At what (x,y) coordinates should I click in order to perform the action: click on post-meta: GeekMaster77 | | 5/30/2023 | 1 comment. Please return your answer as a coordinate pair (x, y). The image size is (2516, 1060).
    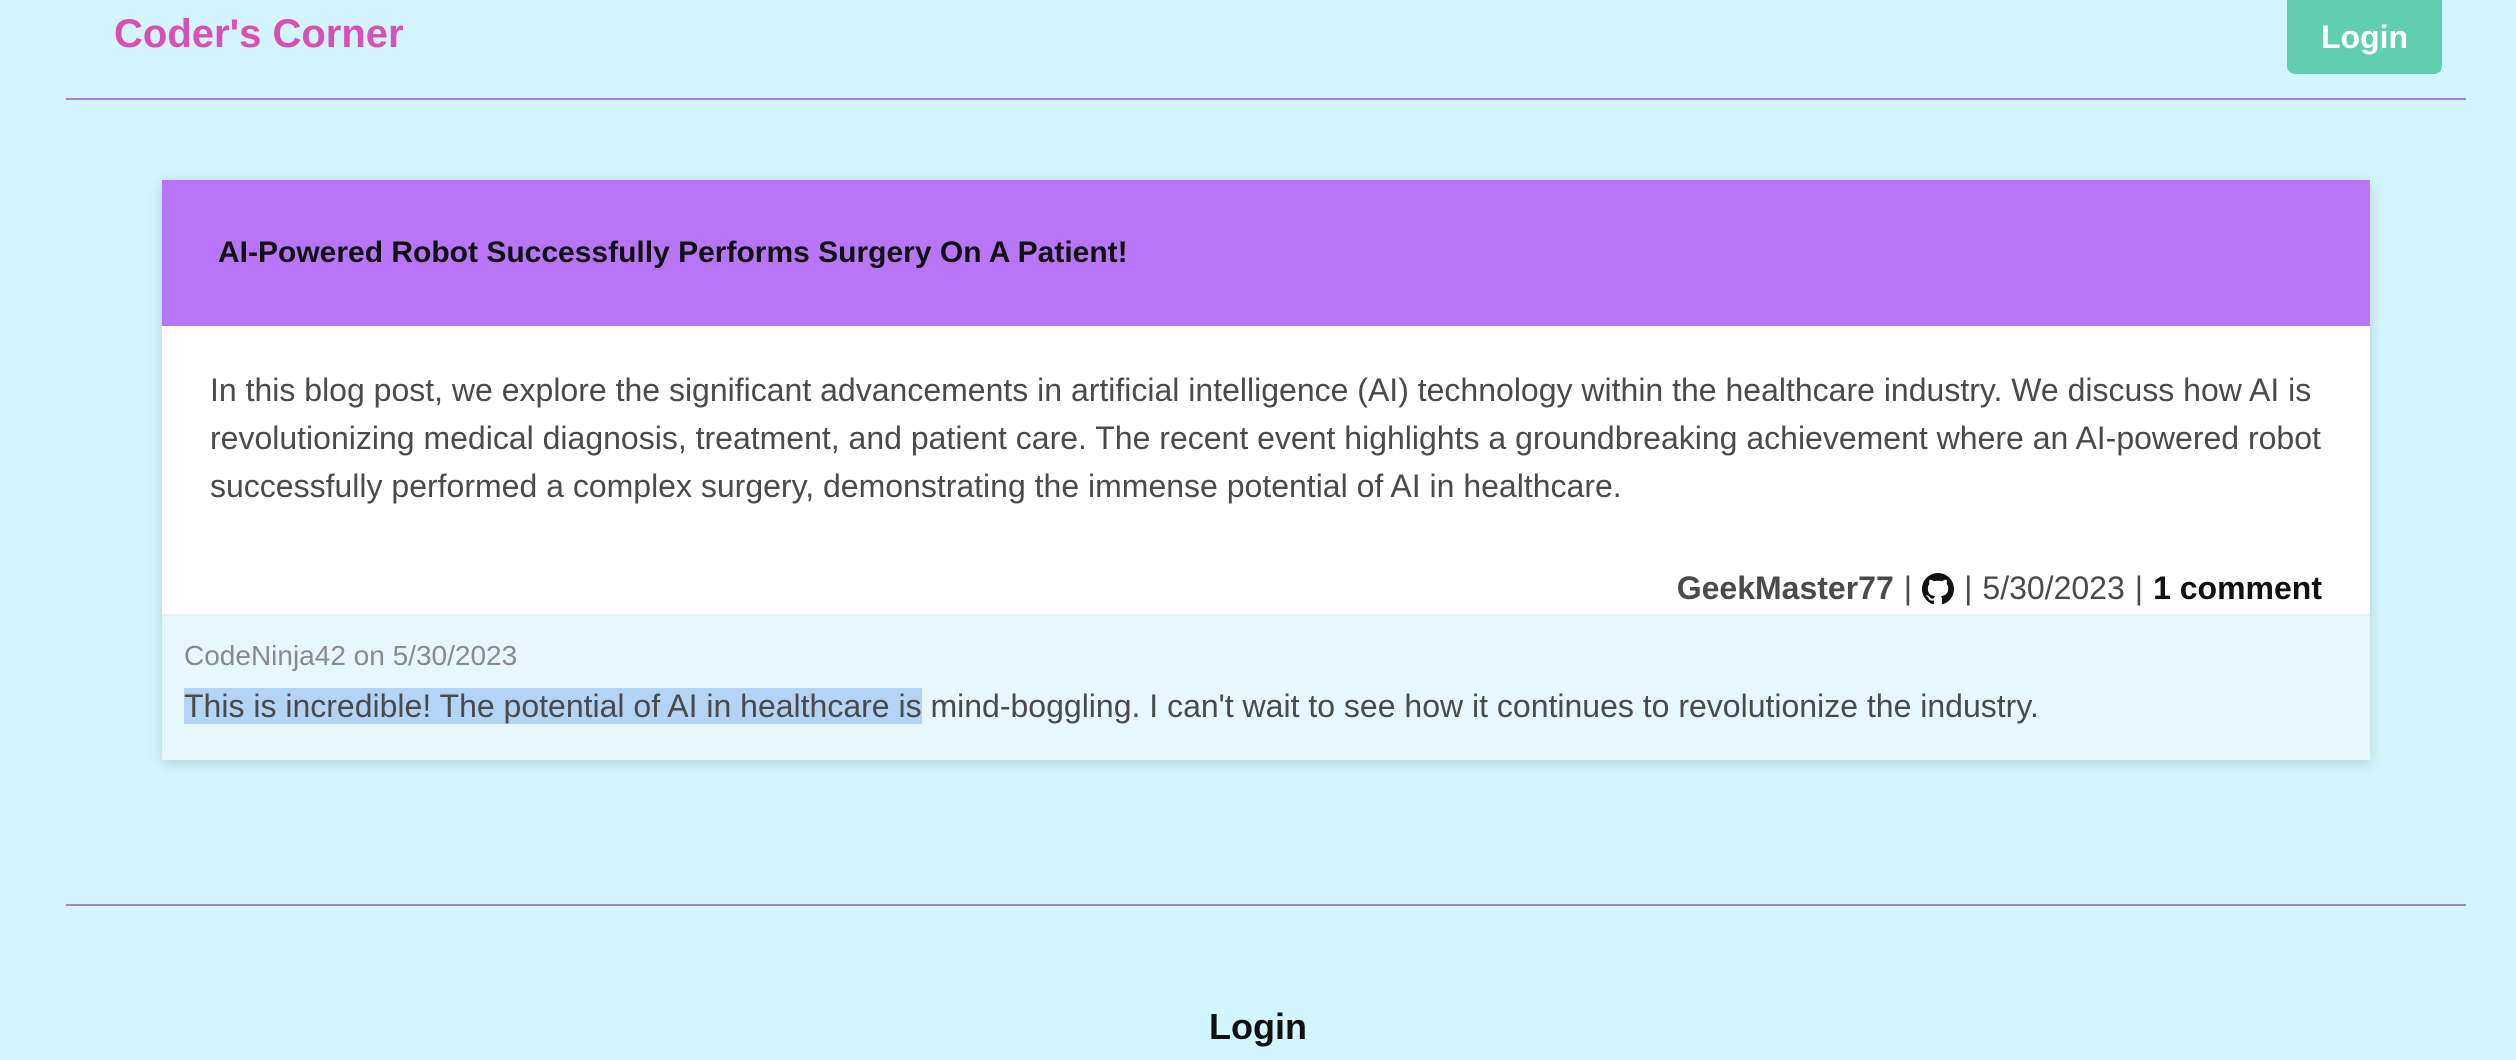
    Looking at the image, I should click on (1999, 588).